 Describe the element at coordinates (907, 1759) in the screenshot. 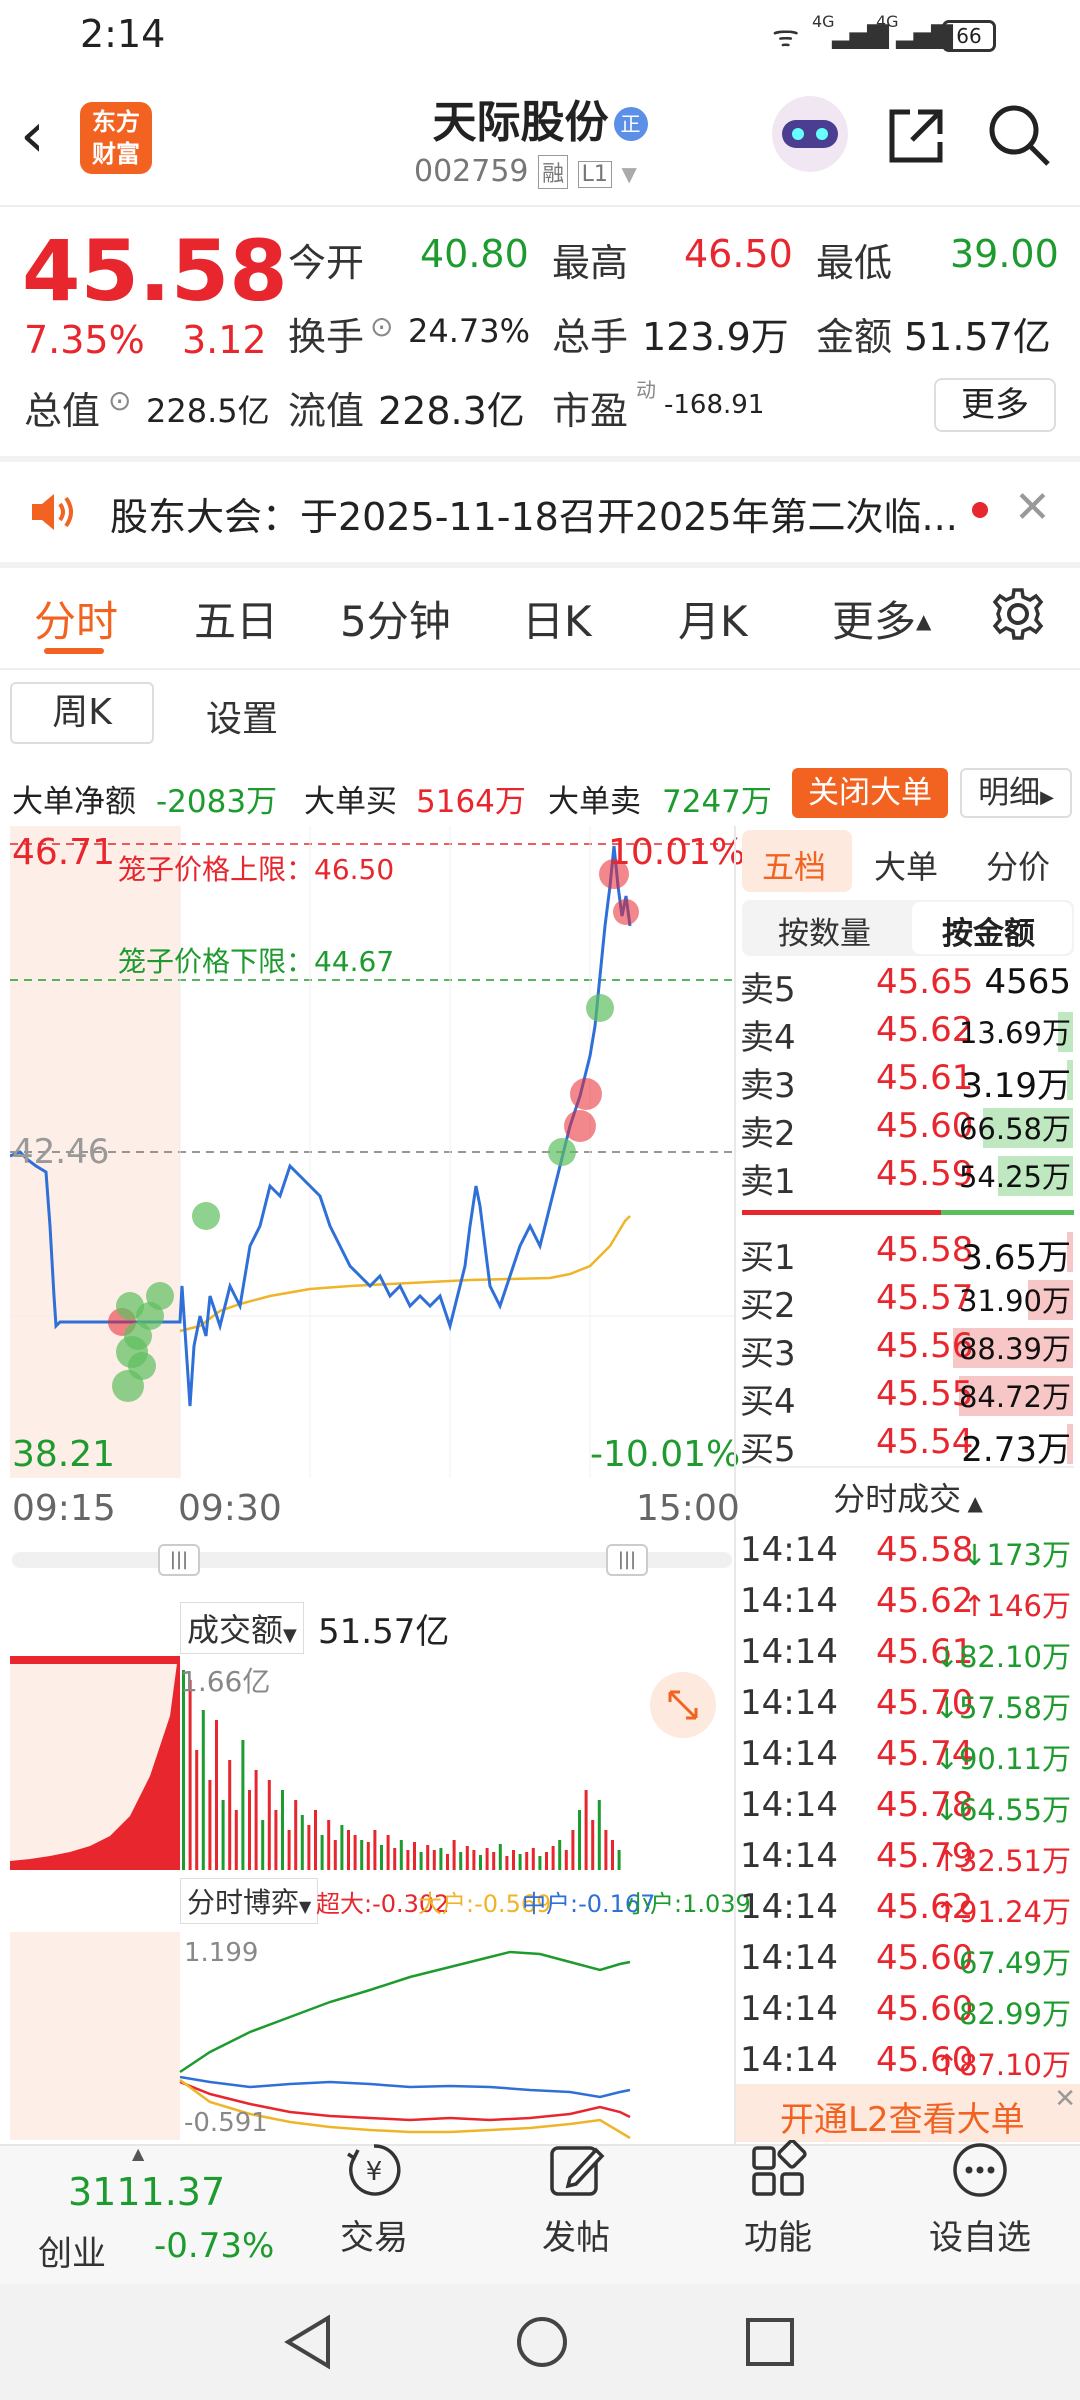

I see `tick-row: 14:14 45.74 ↓90.11万` at that location.